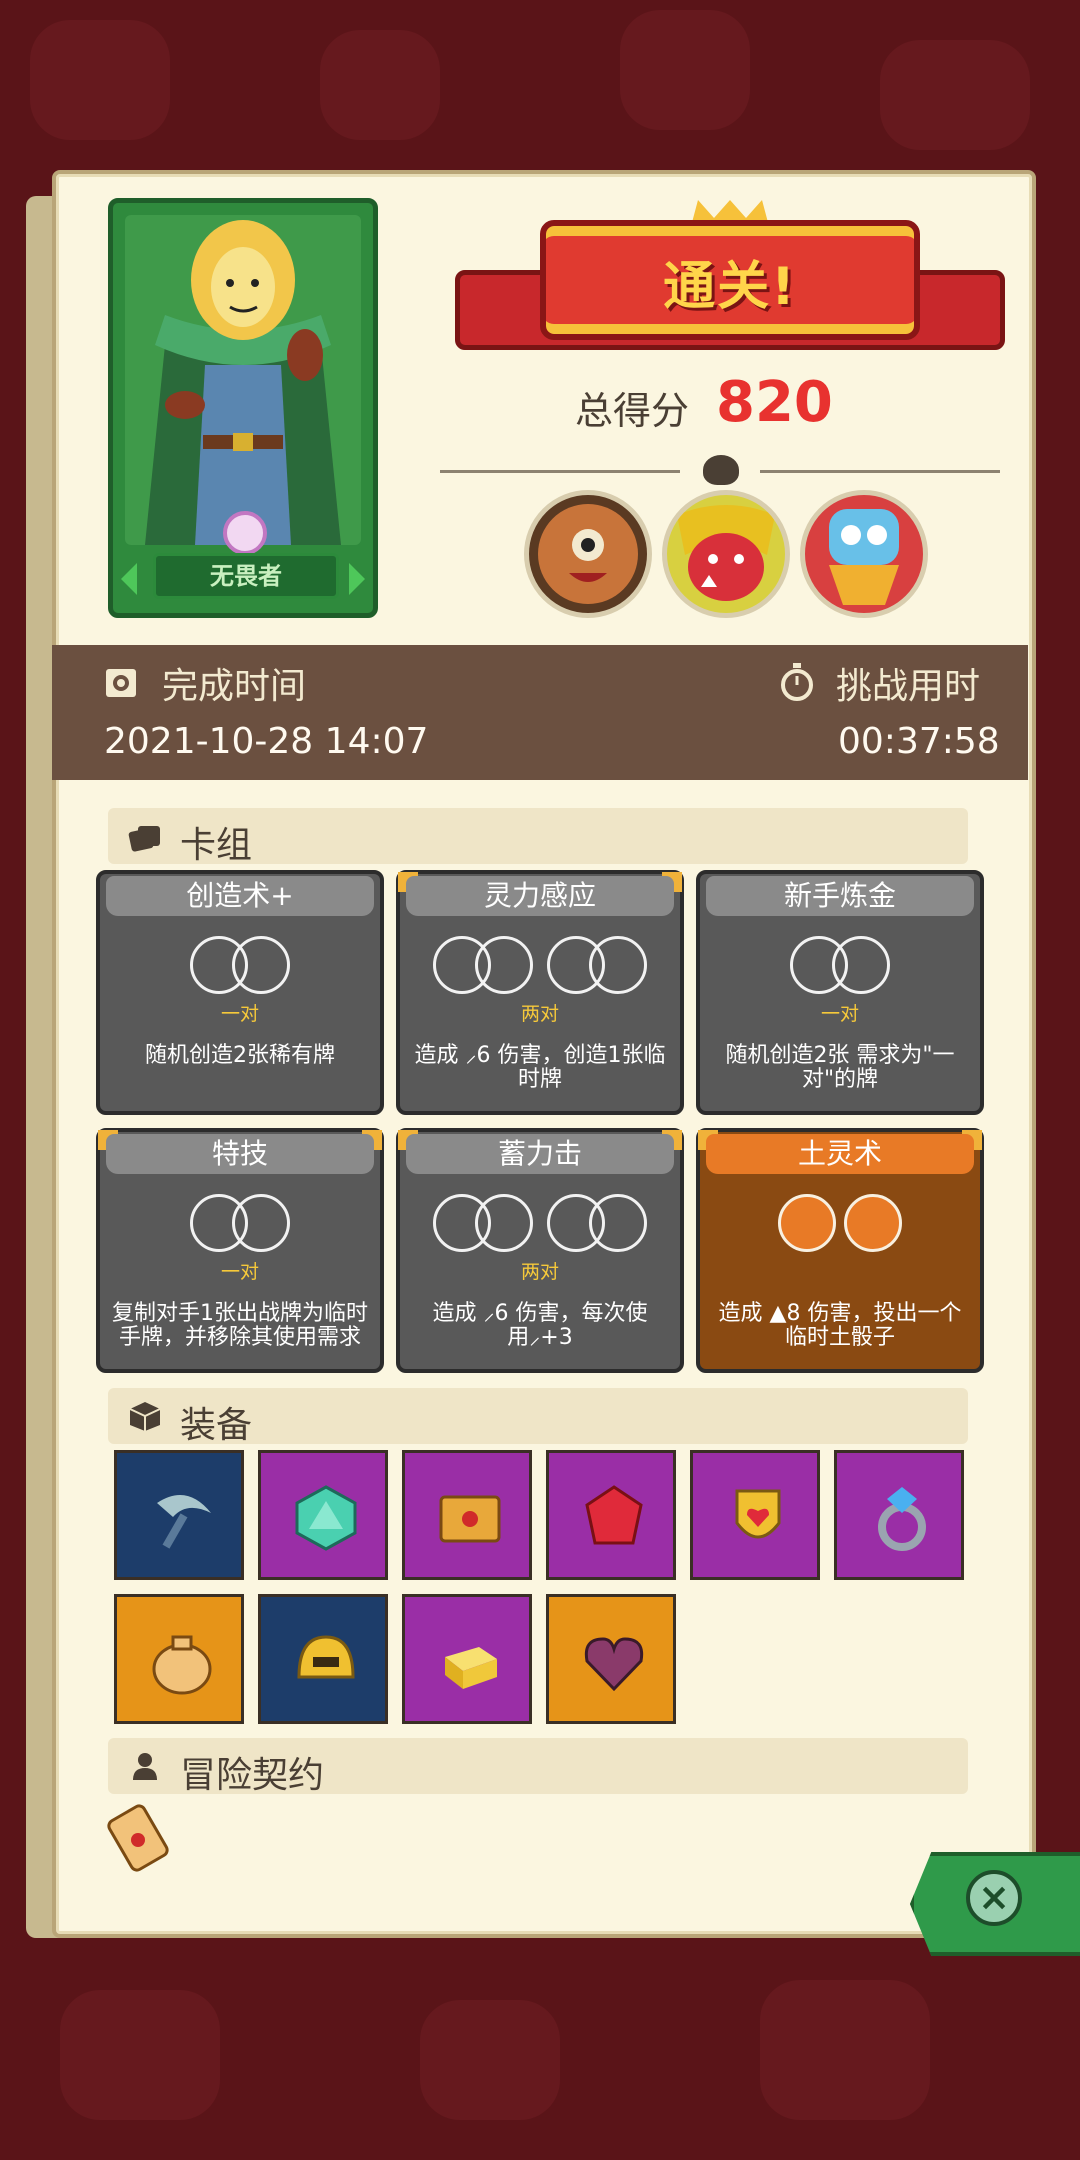 This screenshot has width=1080, height=2160. Describe the element at coordinates (540, 1067) in the screenshot. I see `card-description: 造成 ⸝6 伤害，创造1张临时牌` at that location.